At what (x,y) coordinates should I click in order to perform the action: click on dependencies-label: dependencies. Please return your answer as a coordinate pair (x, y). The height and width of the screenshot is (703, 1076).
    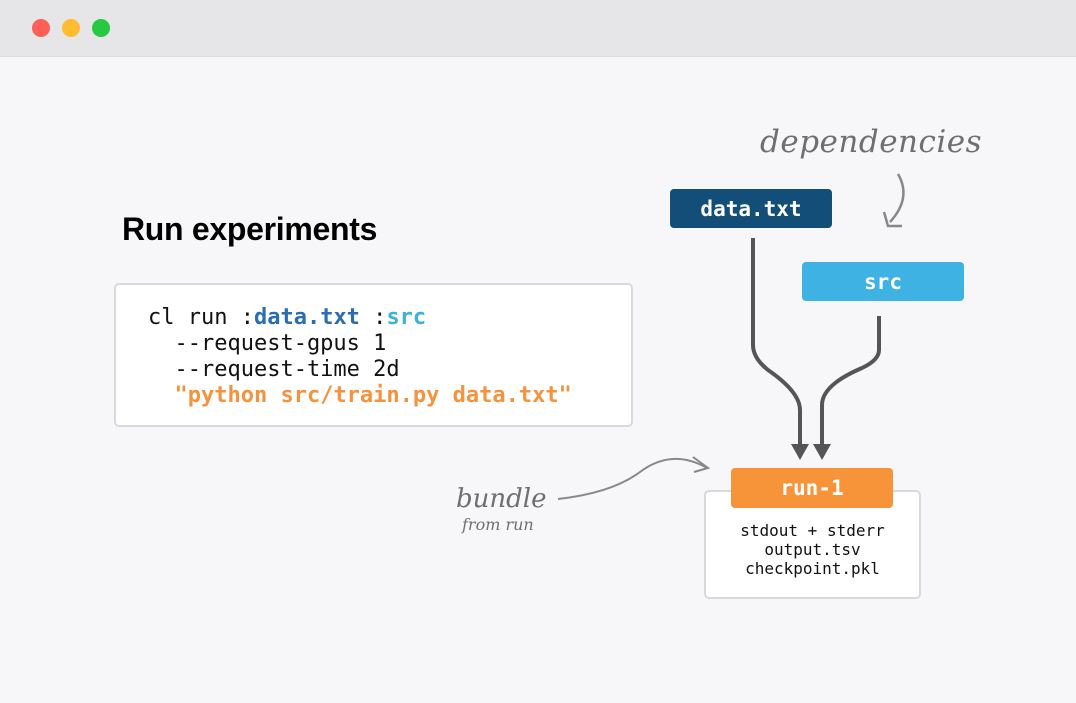
    Looking at the image, I should click on (871, 142).